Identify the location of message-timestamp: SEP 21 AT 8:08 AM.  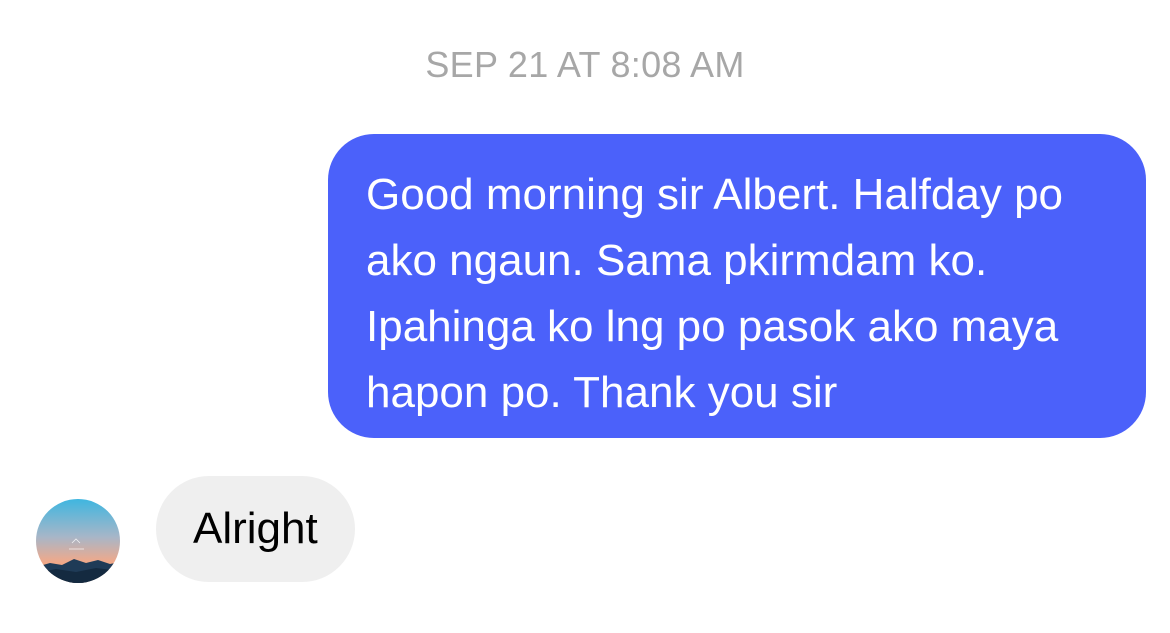
(585, 64).